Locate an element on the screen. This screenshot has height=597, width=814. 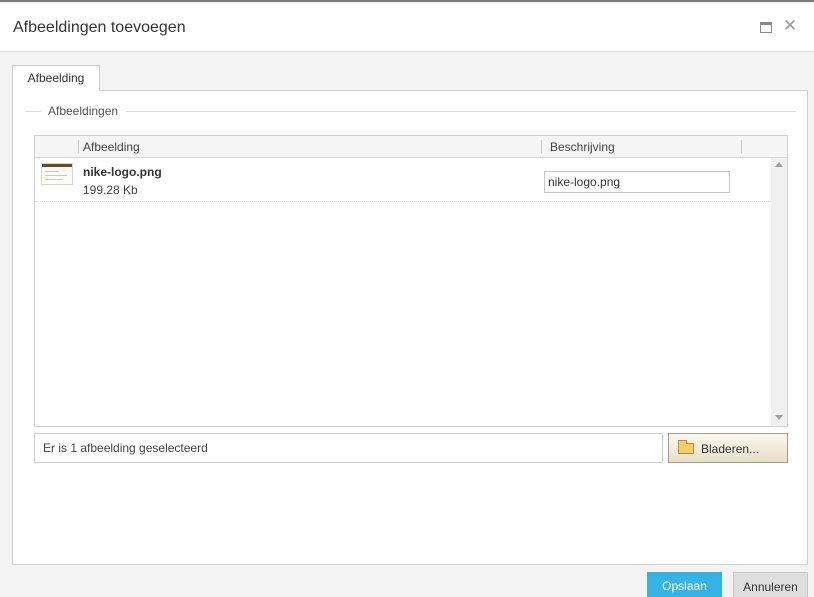
description-input is located at coordinates (637, 182).